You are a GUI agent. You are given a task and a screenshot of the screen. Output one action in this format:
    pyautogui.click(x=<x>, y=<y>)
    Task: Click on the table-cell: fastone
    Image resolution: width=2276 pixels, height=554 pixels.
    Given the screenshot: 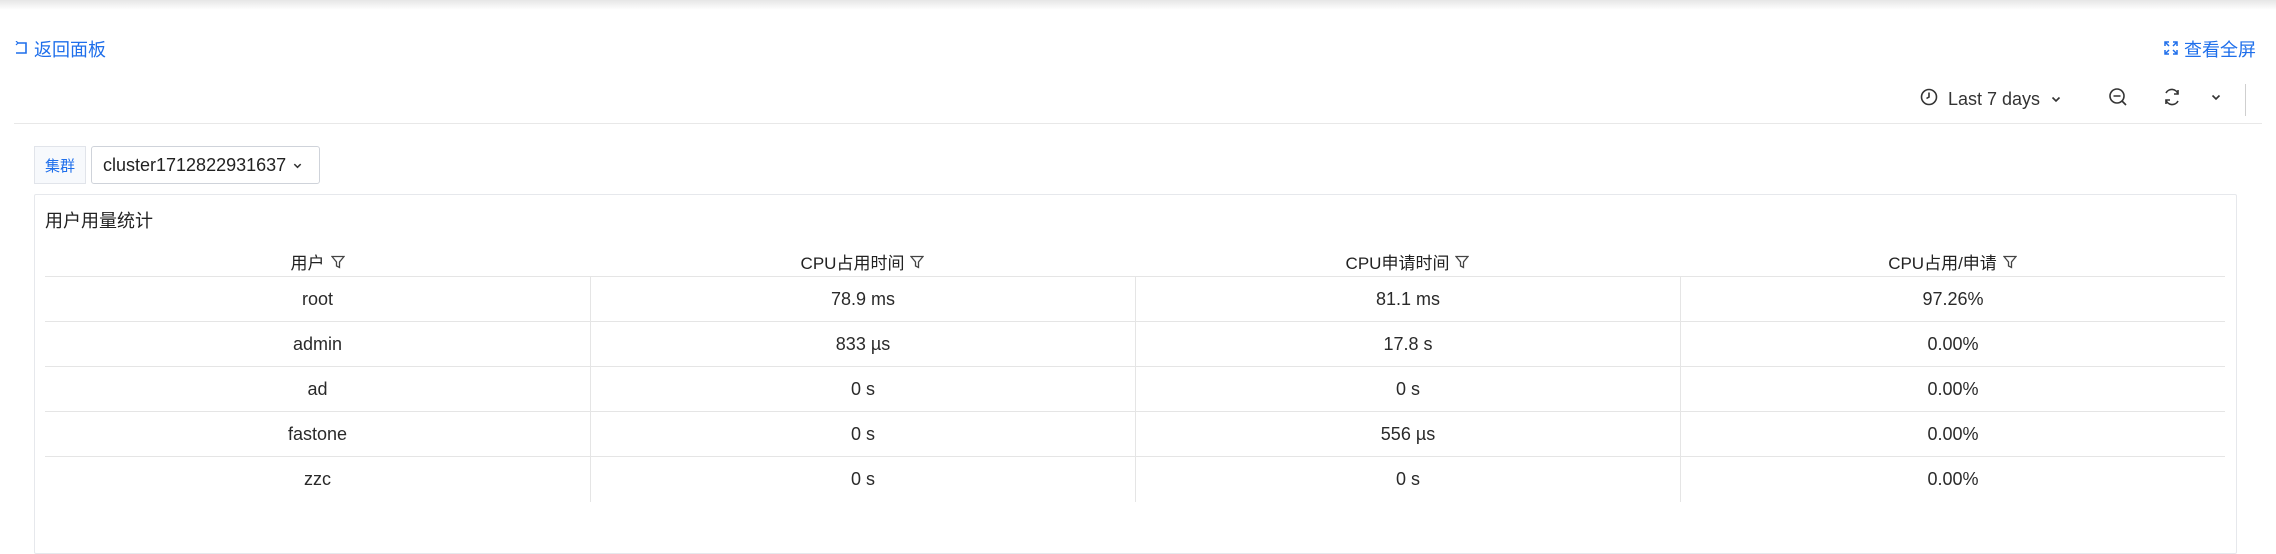 What is the action you would take?
    pyautogui.click(x=317, y=433)
    